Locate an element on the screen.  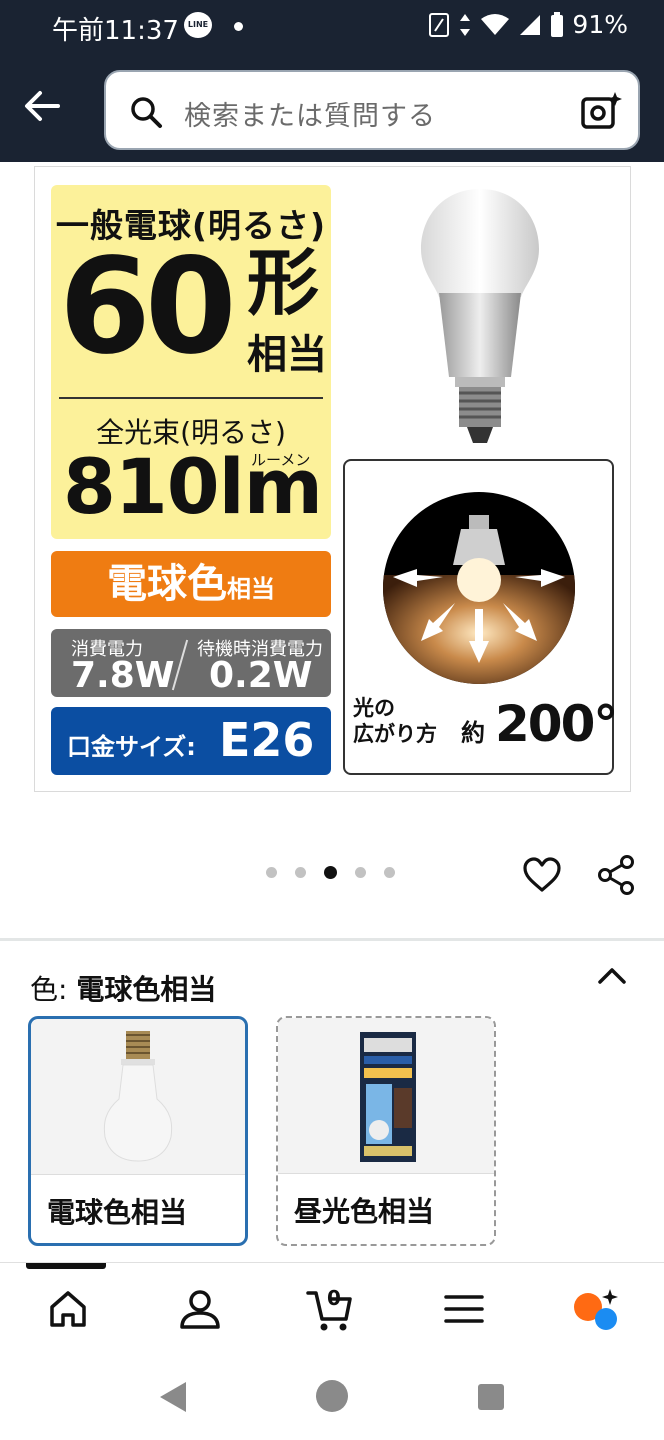
heart-icon is located at coordinates (542, 875).